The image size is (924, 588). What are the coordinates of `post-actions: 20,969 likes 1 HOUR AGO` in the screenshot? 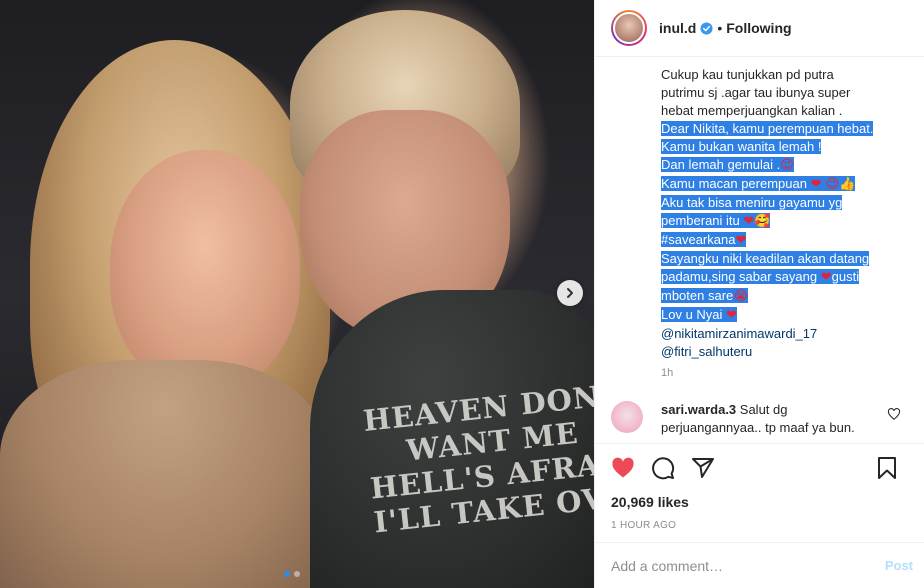 It's located at (759, 488).